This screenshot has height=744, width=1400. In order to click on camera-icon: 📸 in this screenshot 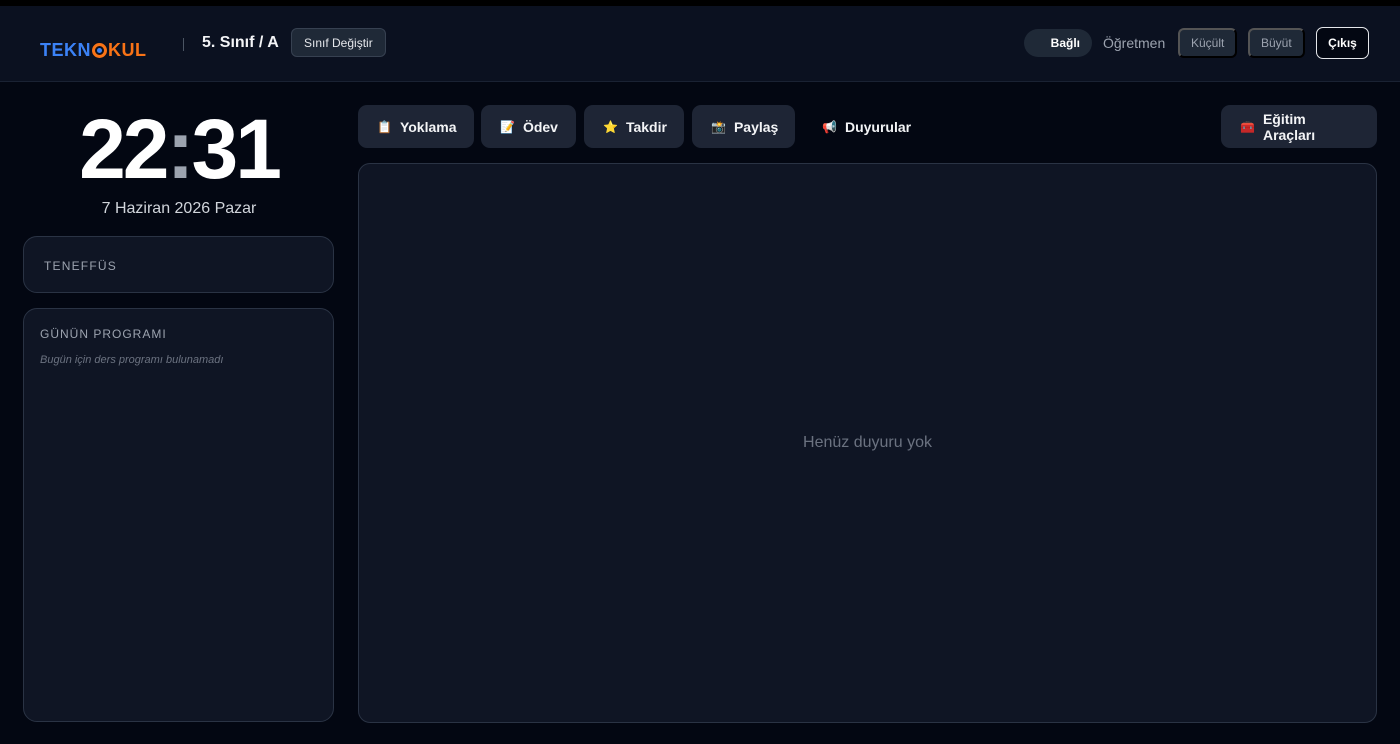, I will do `click(718, 126)`.